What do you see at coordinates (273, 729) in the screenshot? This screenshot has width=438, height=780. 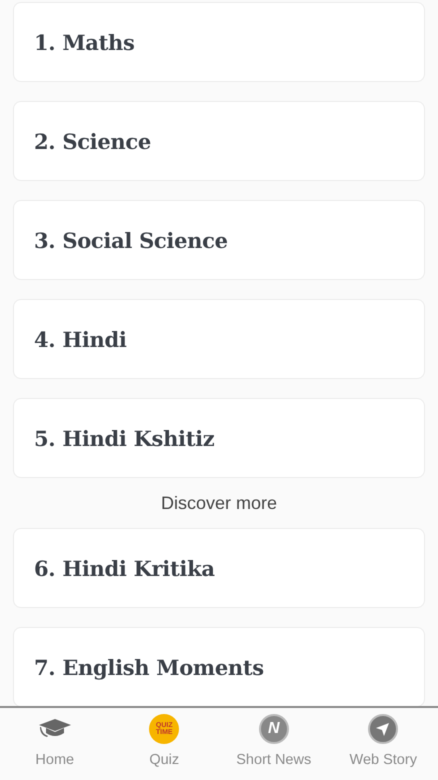 I see `news-icon: N` at bounding box center [273, 729].